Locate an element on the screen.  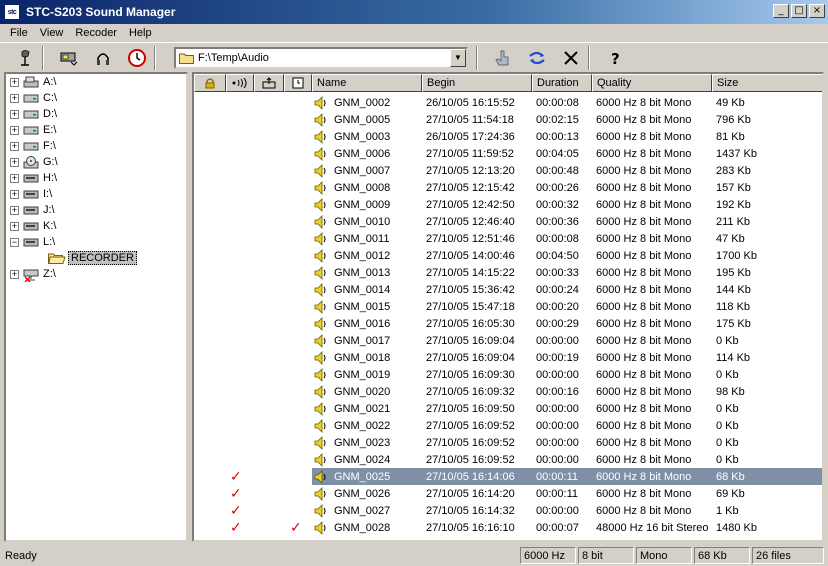
tree-item-drive: + C:\ is located at coordinates (96, 98).